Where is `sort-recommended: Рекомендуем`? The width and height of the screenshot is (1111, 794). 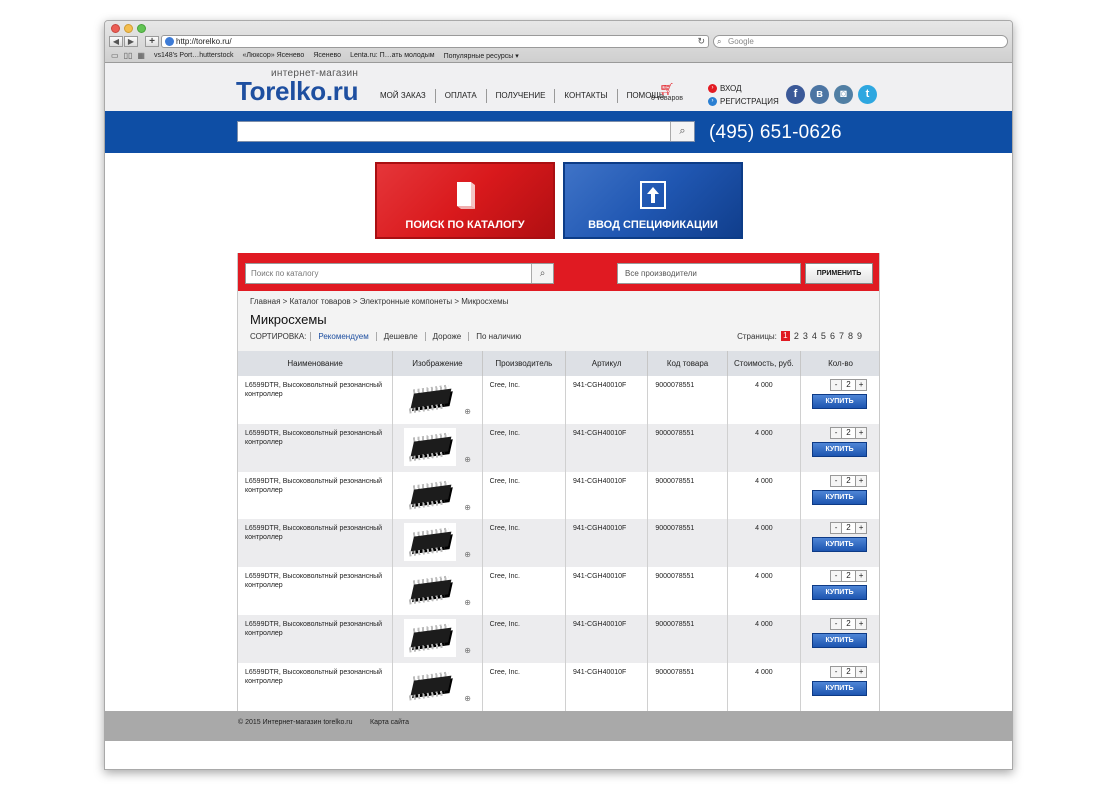 sort-recommended: Рекомендуем is located at coordinates (342, 336).